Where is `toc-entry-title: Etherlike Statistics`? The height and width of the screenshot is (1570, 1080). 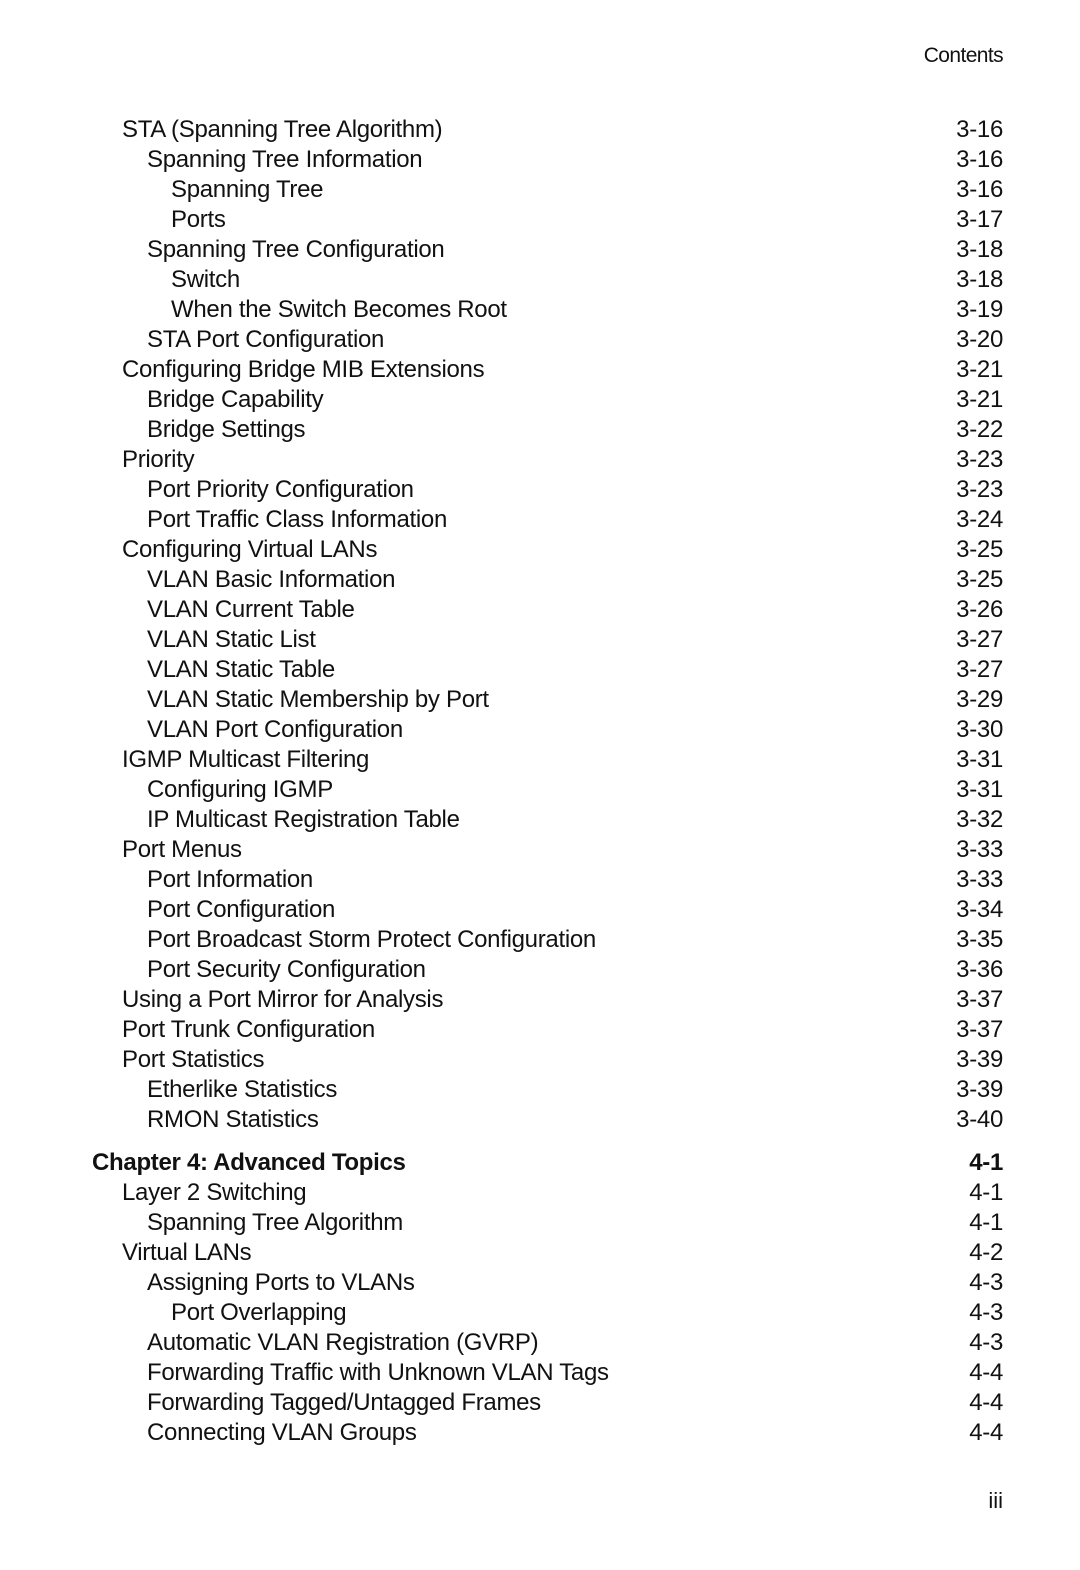
toc-entry-title: Etherlike Statistics is located at coordinates (242, 1089).